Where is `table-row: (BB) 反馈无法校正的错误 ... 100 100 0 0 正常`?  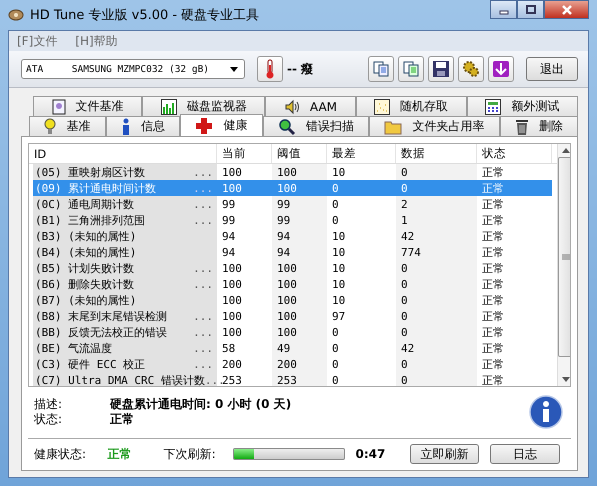 table-row: (BB) 反馈无法校正的错误 ... 100 100 0 0 正常 is located at coordinates (293, 332).